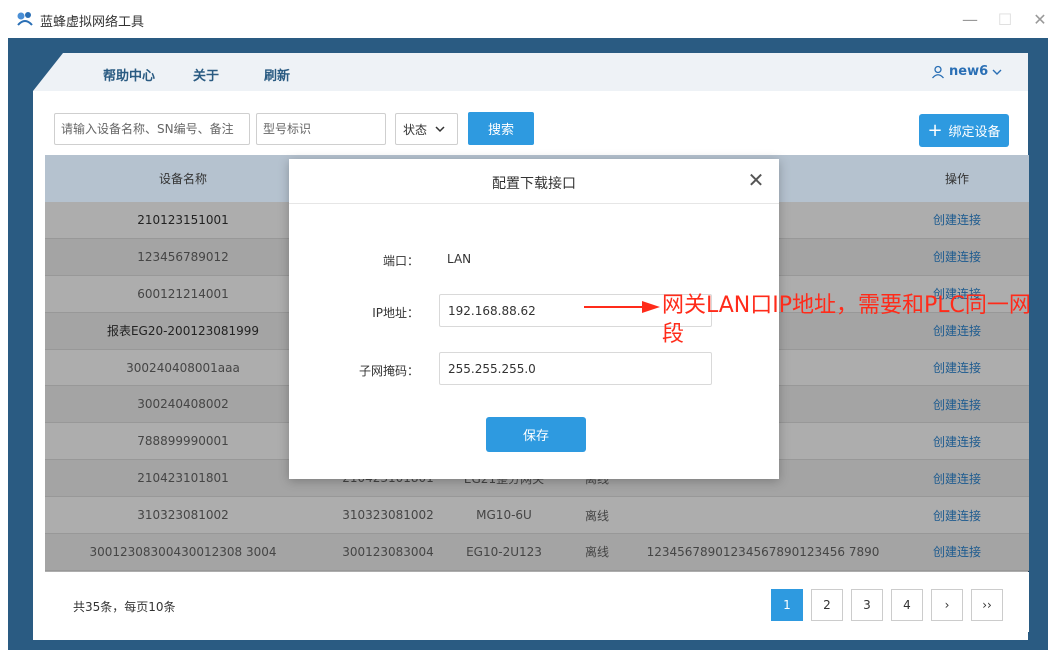 The width and height of the screenshot is (1056, 653). I want to click on maximize-button: ☐, so click(1005, 19).